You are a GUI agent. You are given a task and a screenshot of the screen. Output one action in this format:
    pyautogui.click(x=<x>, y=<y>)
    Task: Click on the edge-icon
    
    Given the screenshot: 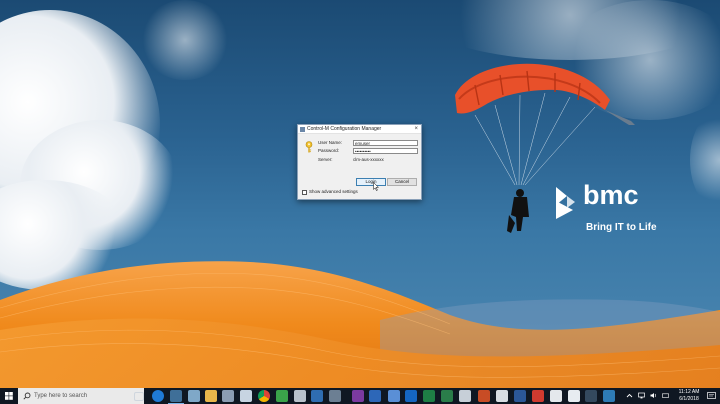 What is the action you would take?
    pyautogui.click(x=158, y=396)
    